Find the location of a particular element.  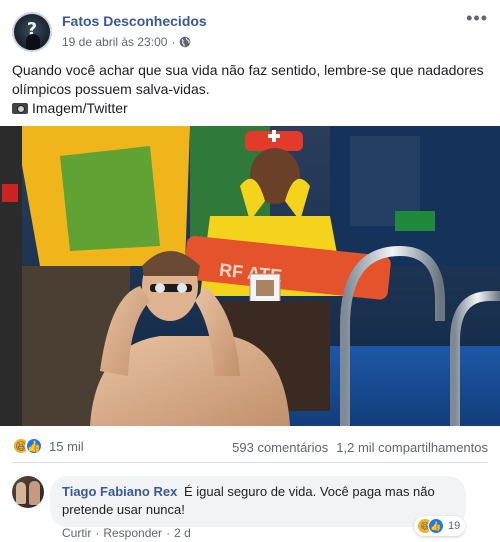

comment-like-link: Curtir is located at coordinates (76, 533).